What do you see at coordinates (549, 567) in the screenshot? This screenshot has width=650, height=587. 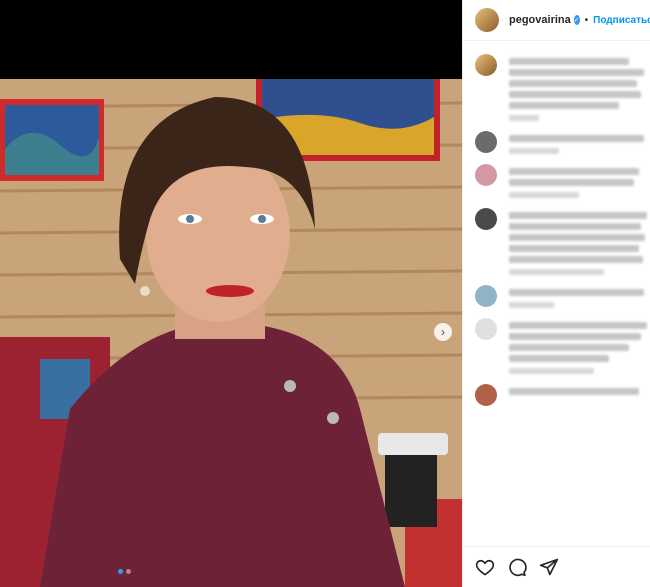 I see `share-icon` at bounding box center [549, 567].